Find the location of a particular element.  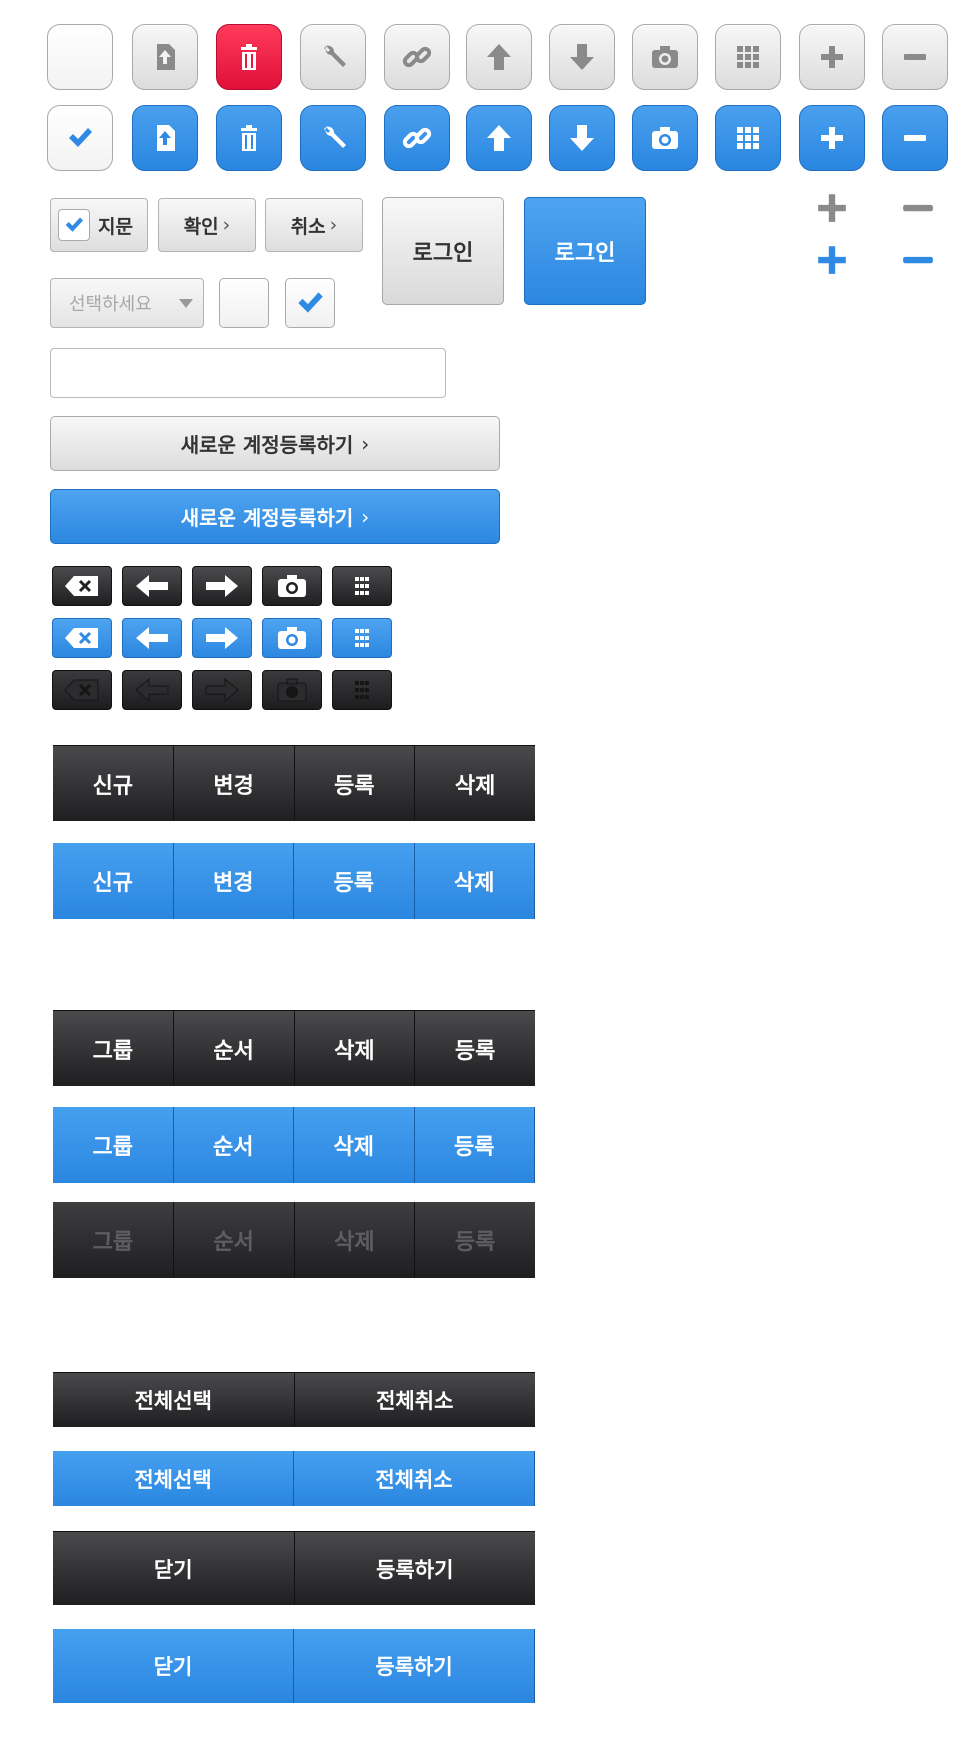

left-arrow-button-blue is located at coordinates (152, 638).